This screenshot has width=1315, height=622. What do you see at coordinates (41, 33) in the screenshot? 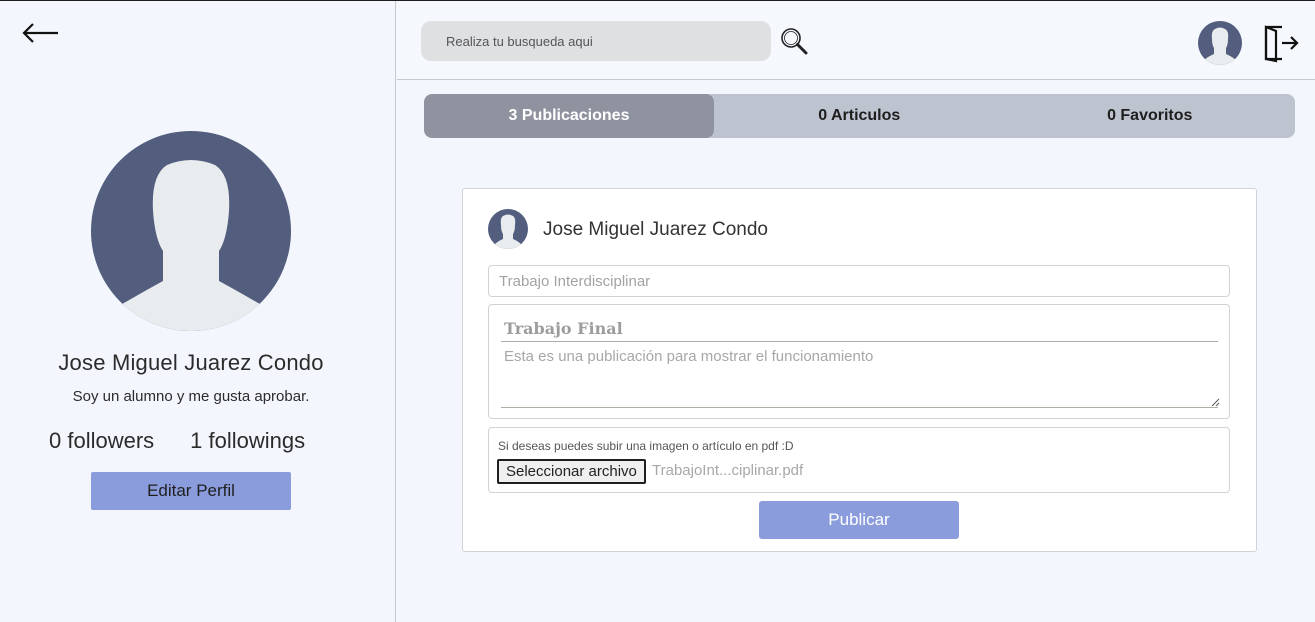
I see `back-arrow-icon` at bounding box center [41, 33].